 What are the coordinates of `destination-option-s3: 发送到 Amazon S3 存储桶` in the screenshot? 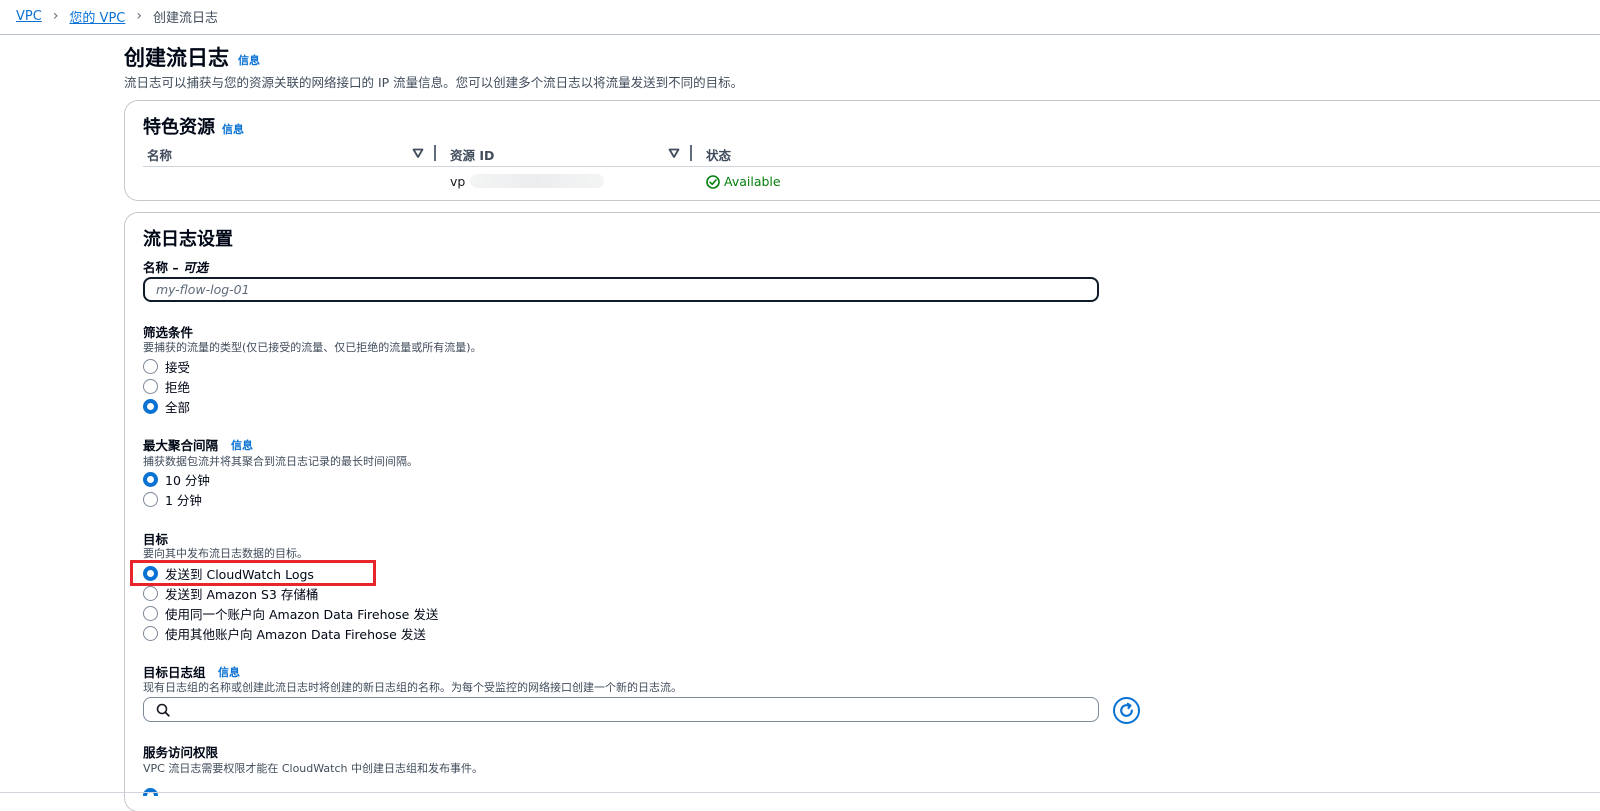 It's located at (230, 593).